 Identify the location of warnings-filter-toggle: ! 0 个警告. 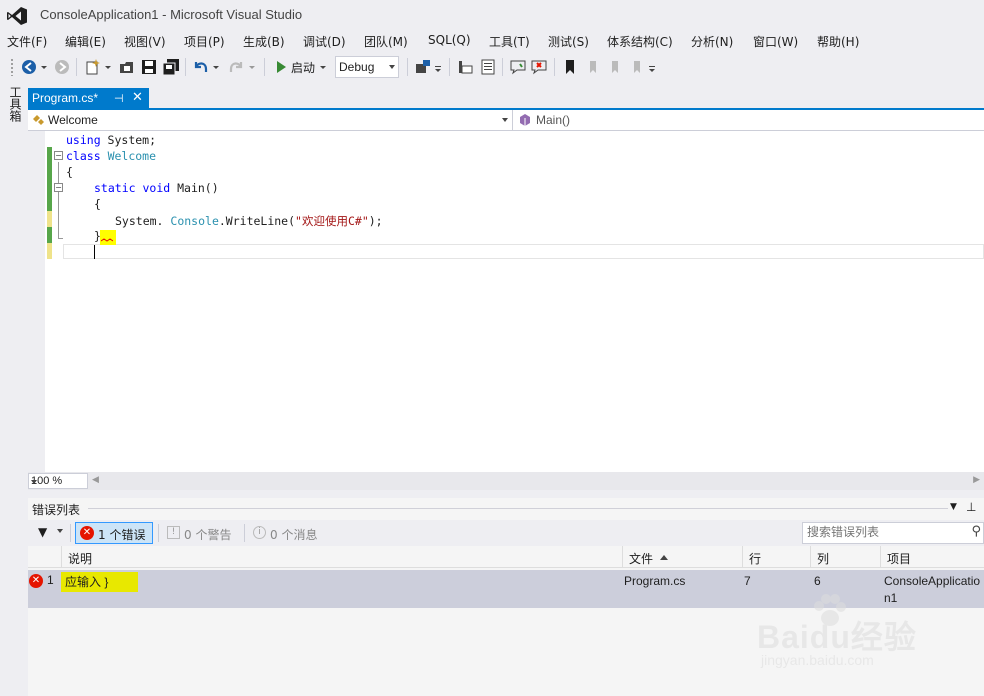
(203, 533).